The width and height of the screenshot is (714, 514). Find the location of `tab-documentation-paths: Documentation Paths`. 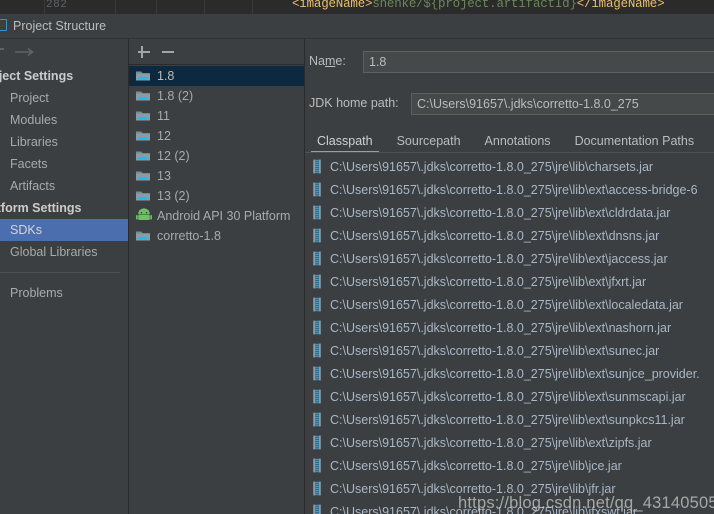

tab-documentation-paths: Documentation Paths is located at coordinates (635, 143).